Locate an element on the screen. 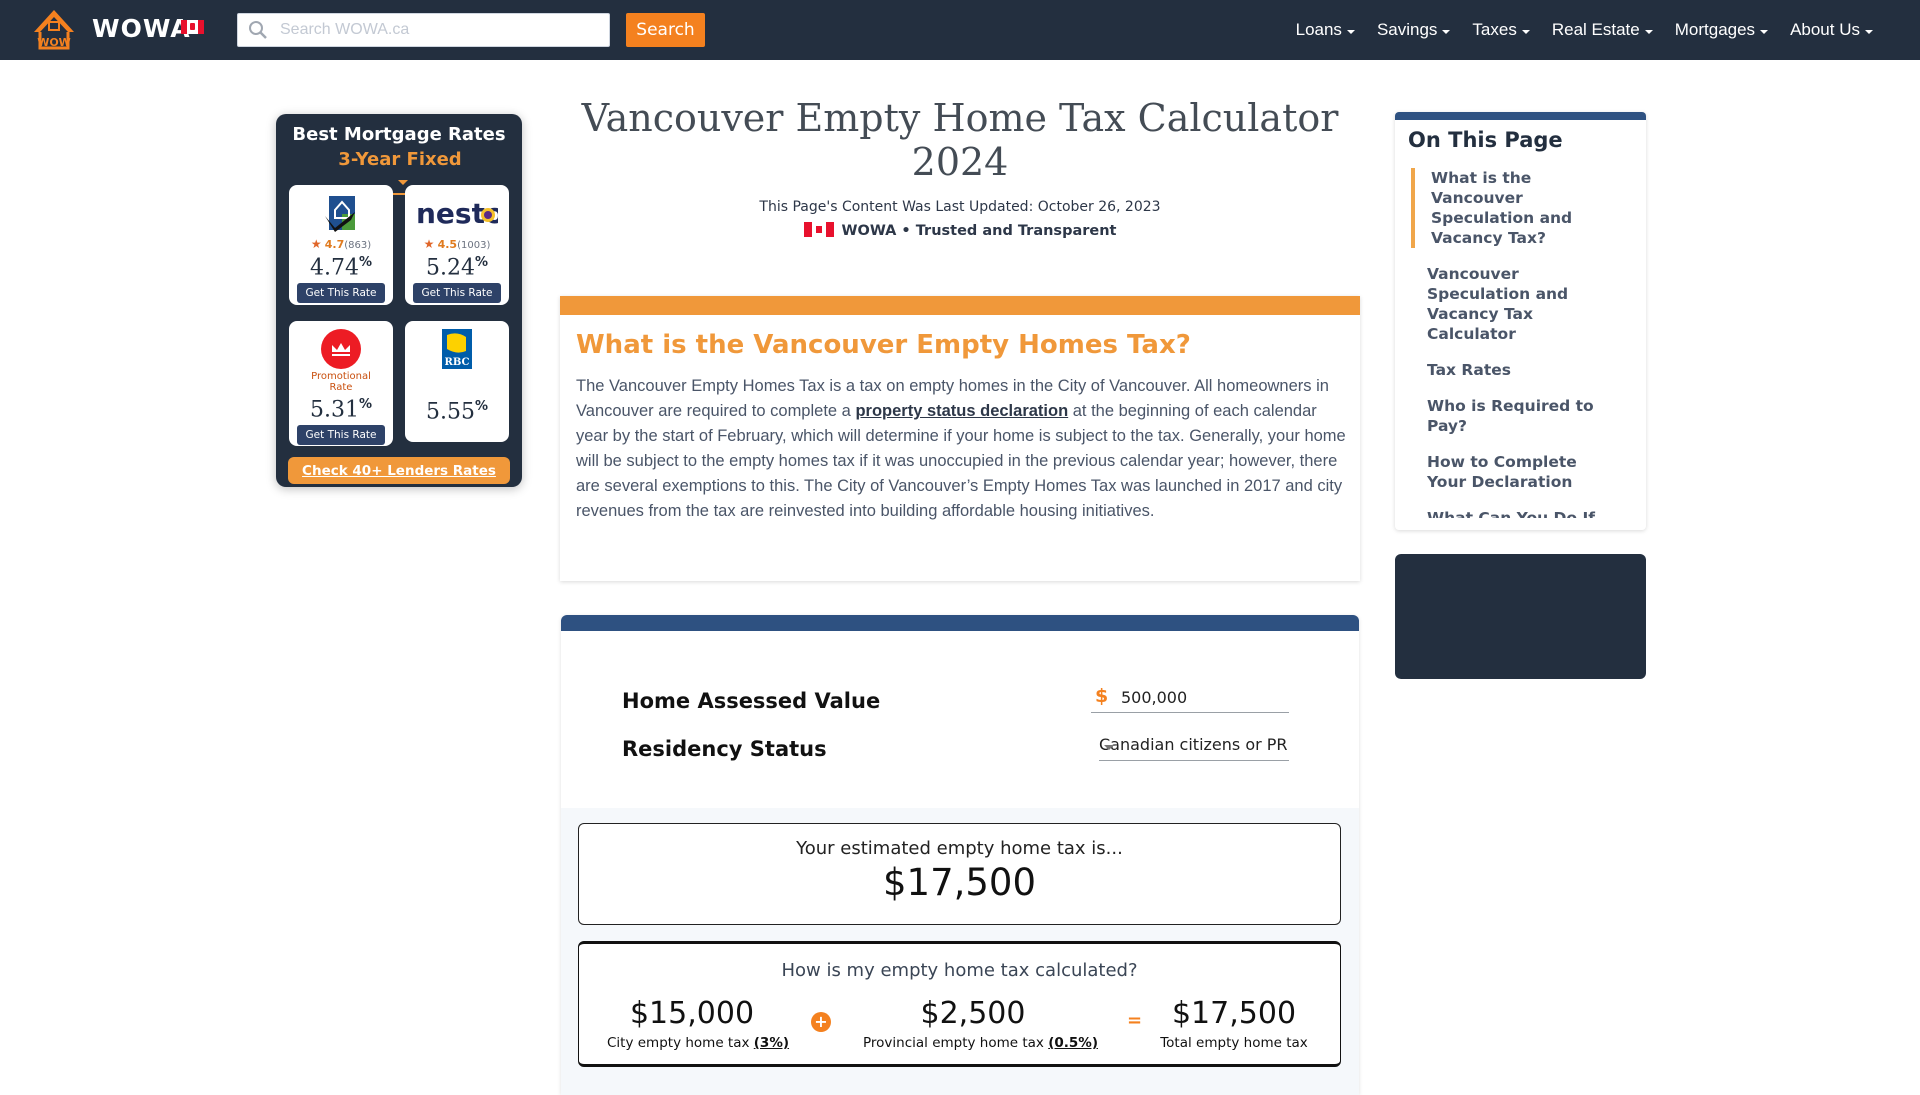 The height and width of the screenshot is (1095, 1920). nav-about-us: About Us is located at coordinates (1831, 30).